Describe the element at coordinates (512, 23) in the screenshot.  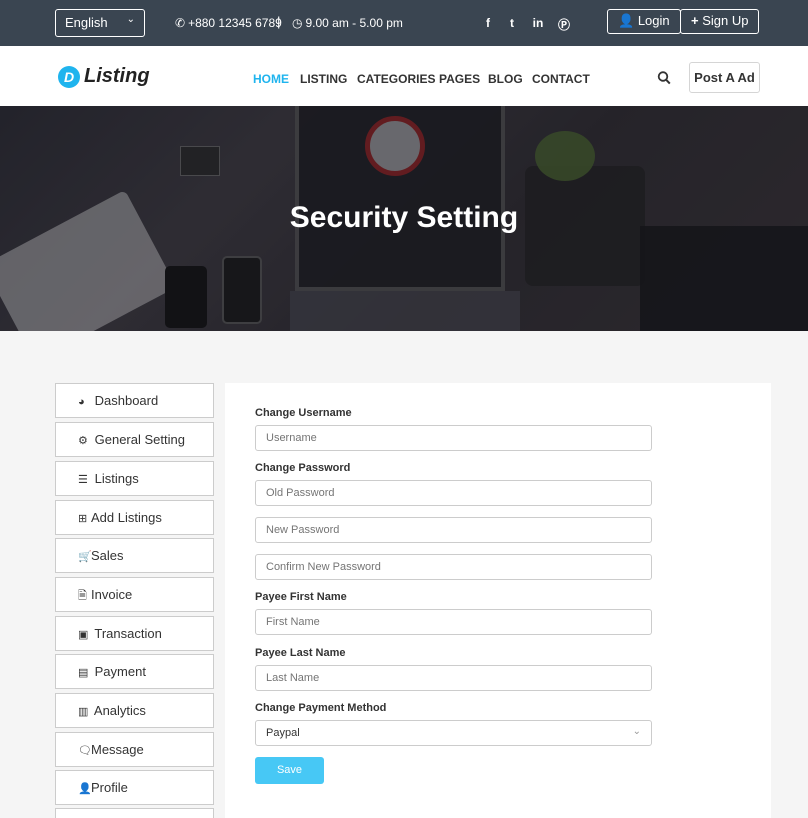
I see `twitter-icon: t` at that location.